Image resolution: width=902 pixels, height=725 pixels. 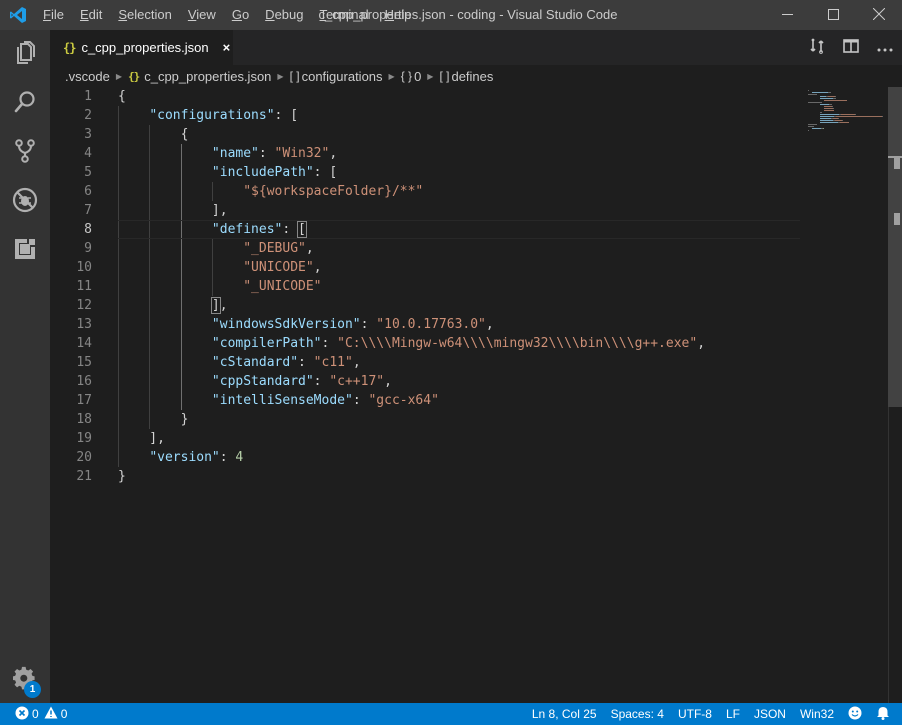 I want to click on punctuation: {, so click(x=153, y=134).